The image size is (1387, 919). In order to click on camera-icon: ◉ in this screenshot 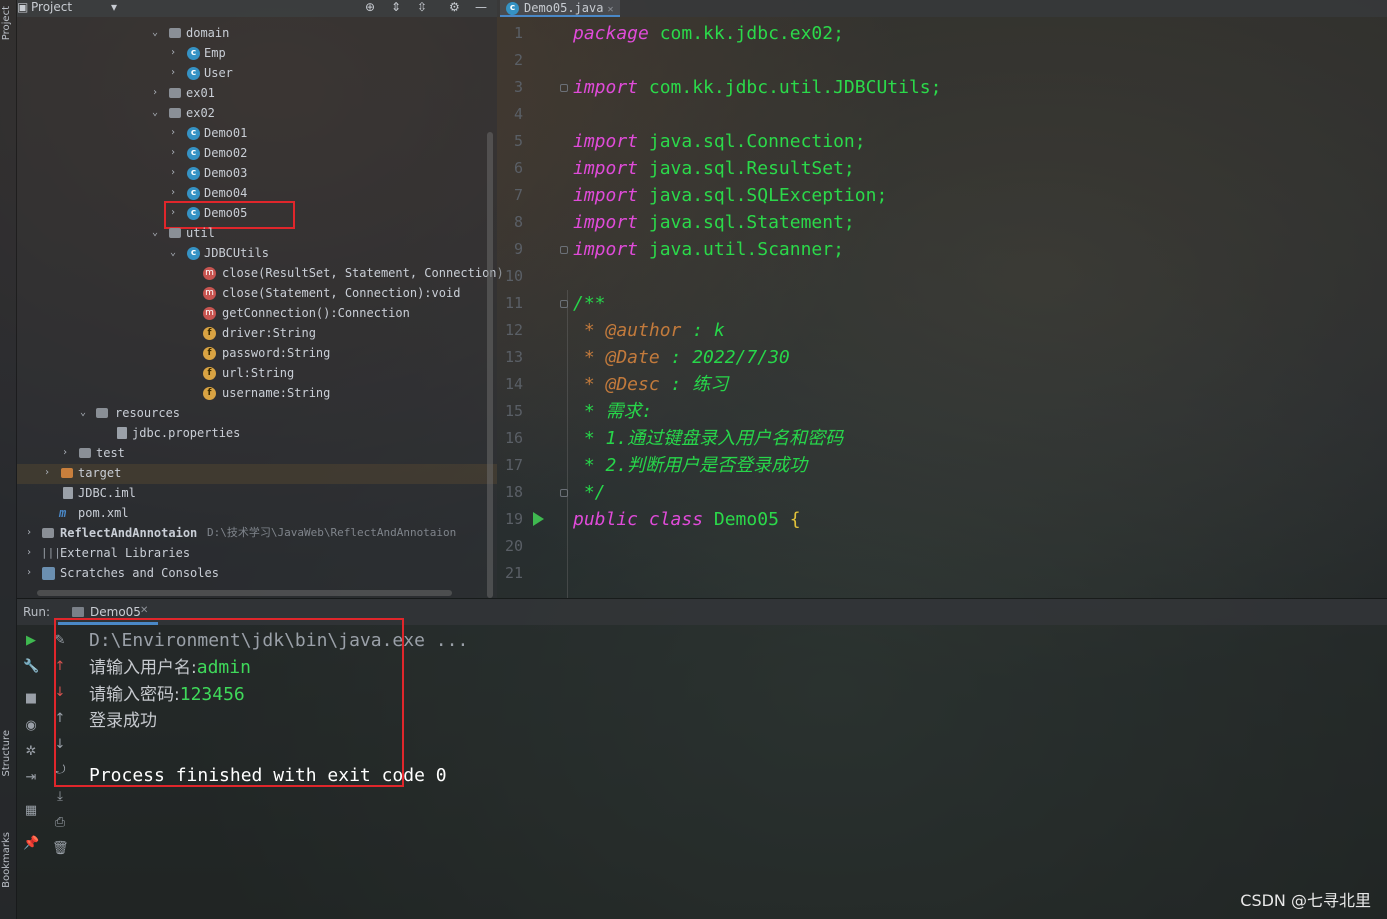, I will do `click(31, 726)`.